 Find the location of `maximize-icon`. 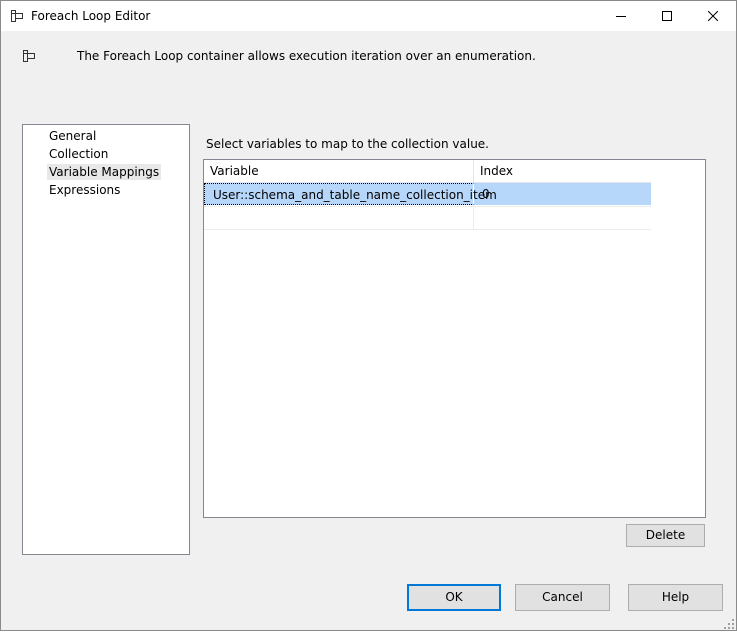

maximize-icon is located at coordinates (667, 16).